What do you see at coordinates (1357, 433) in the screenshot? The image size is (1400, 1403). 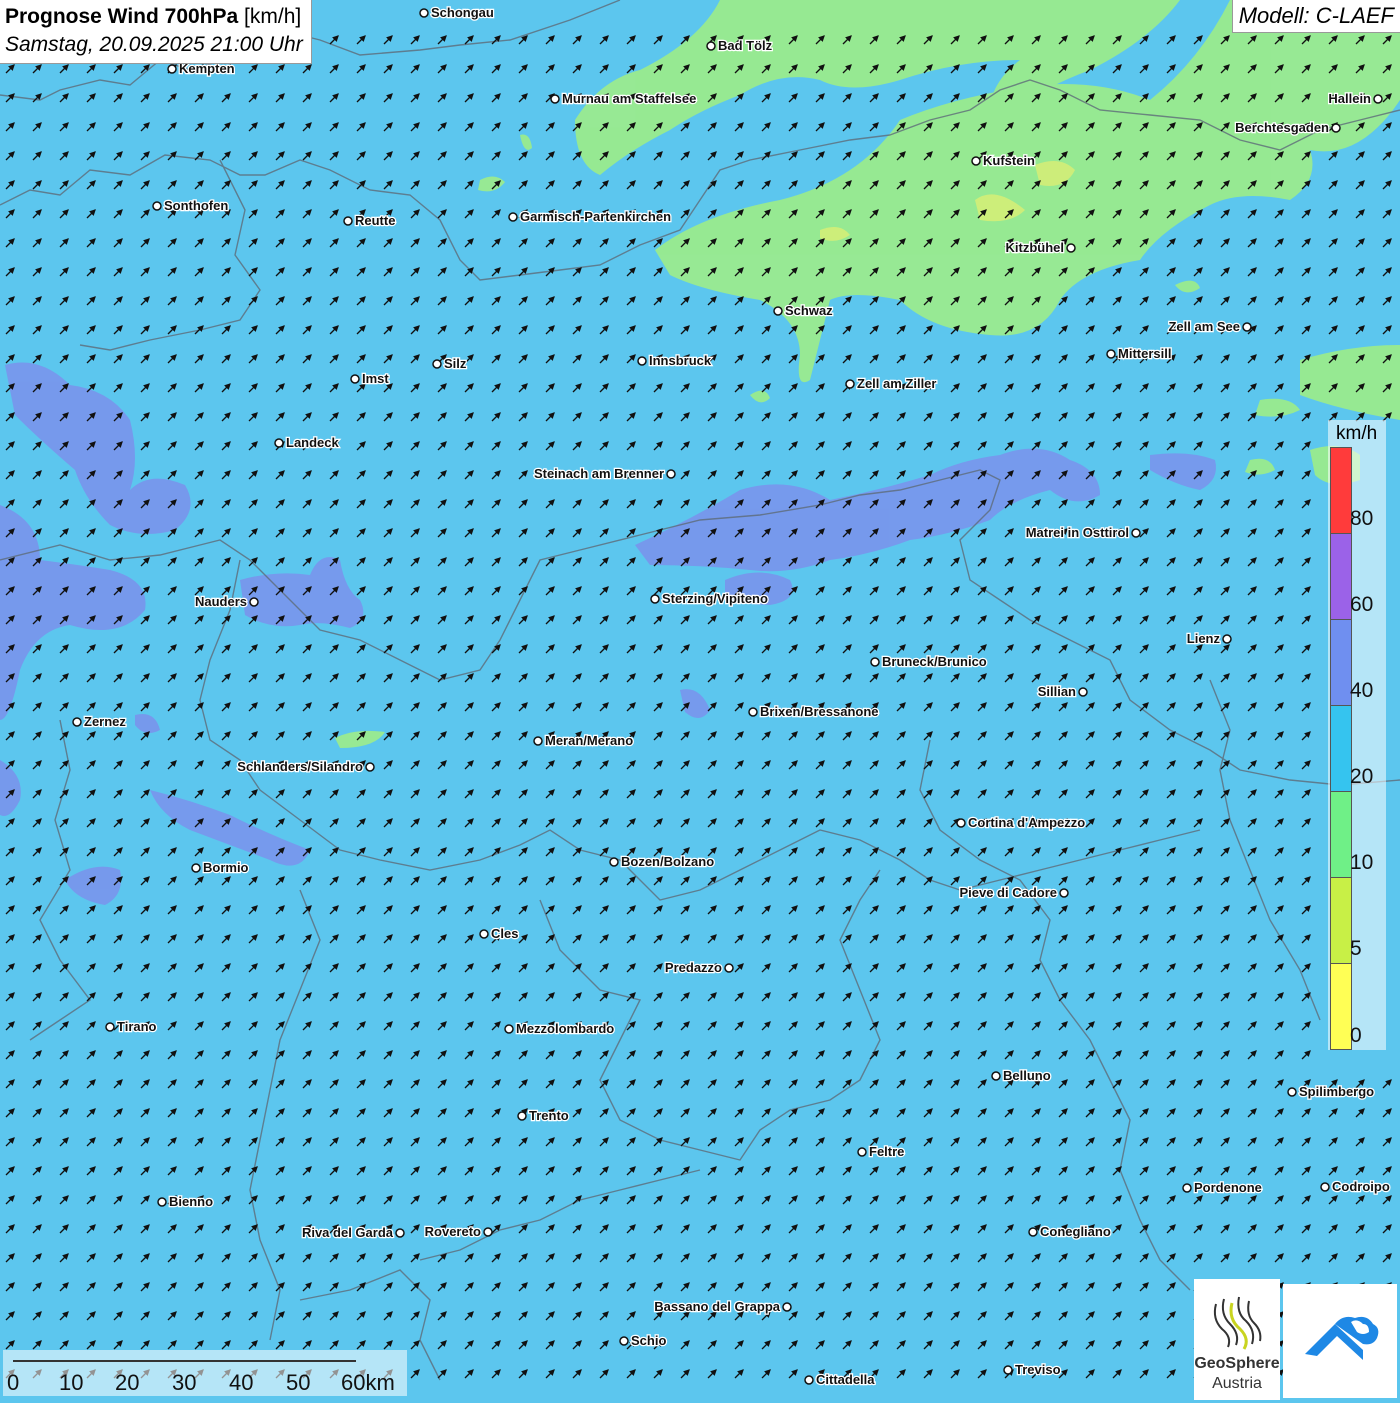 I see `legend-unit: km/h` at bounding box center [1357, 433].